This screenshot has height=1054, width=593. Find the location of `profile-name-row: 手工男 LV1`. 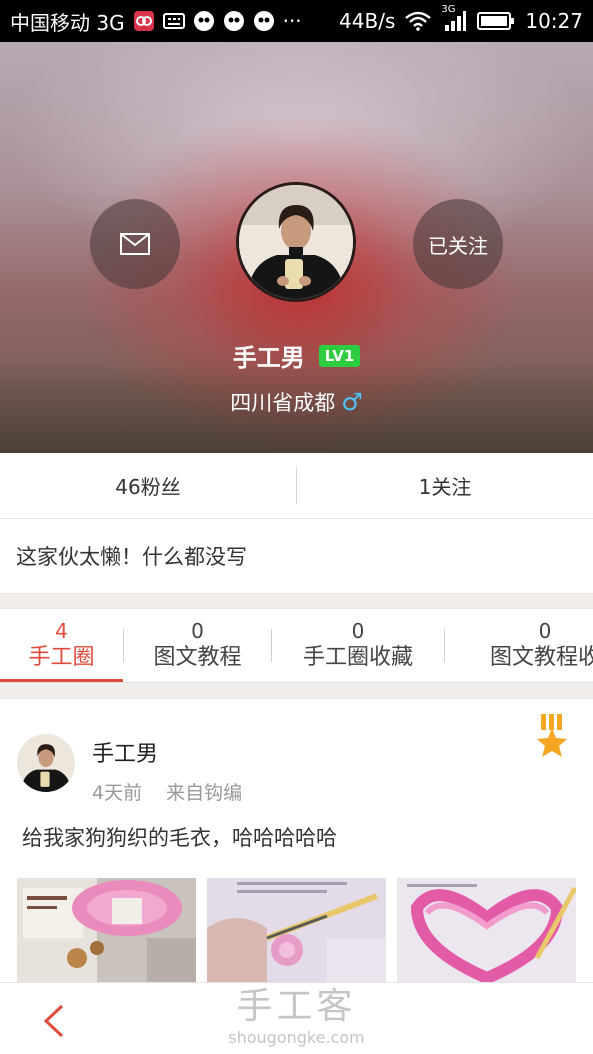

profile-name-row: 手工男 LV1 is located at coordinates (296, 355).